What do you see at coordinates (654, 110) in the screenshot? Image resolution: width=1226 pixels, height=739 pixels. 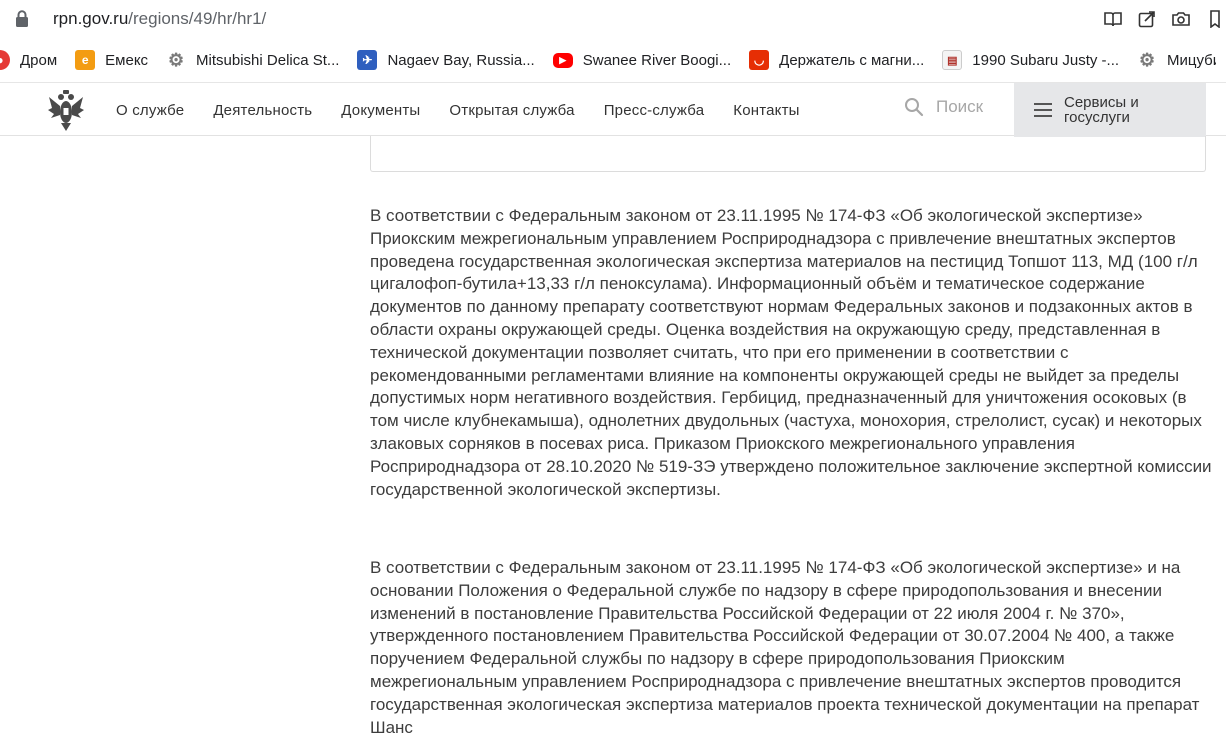 I see `nav-press-service: Пресс-служба` at bounding box center [654, 110].